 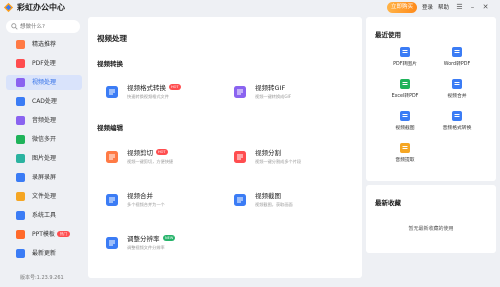 I want to click on tool-desc: 快速转换视频格式文件, so click(x=148, y=96).